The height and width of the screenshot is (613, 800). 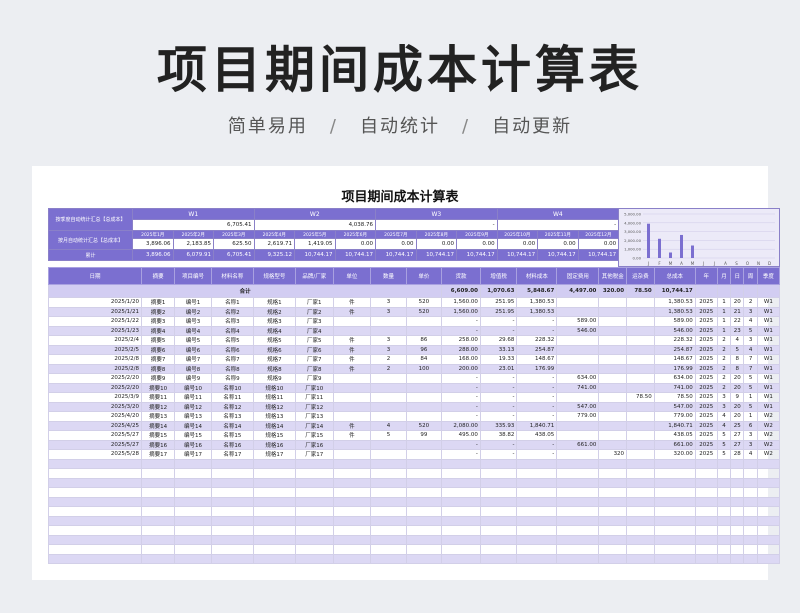 What do you see at coordinates (158, 387) in the screenshot?
I see `table-cell: 摘要10` at bounding box center [158, 387].